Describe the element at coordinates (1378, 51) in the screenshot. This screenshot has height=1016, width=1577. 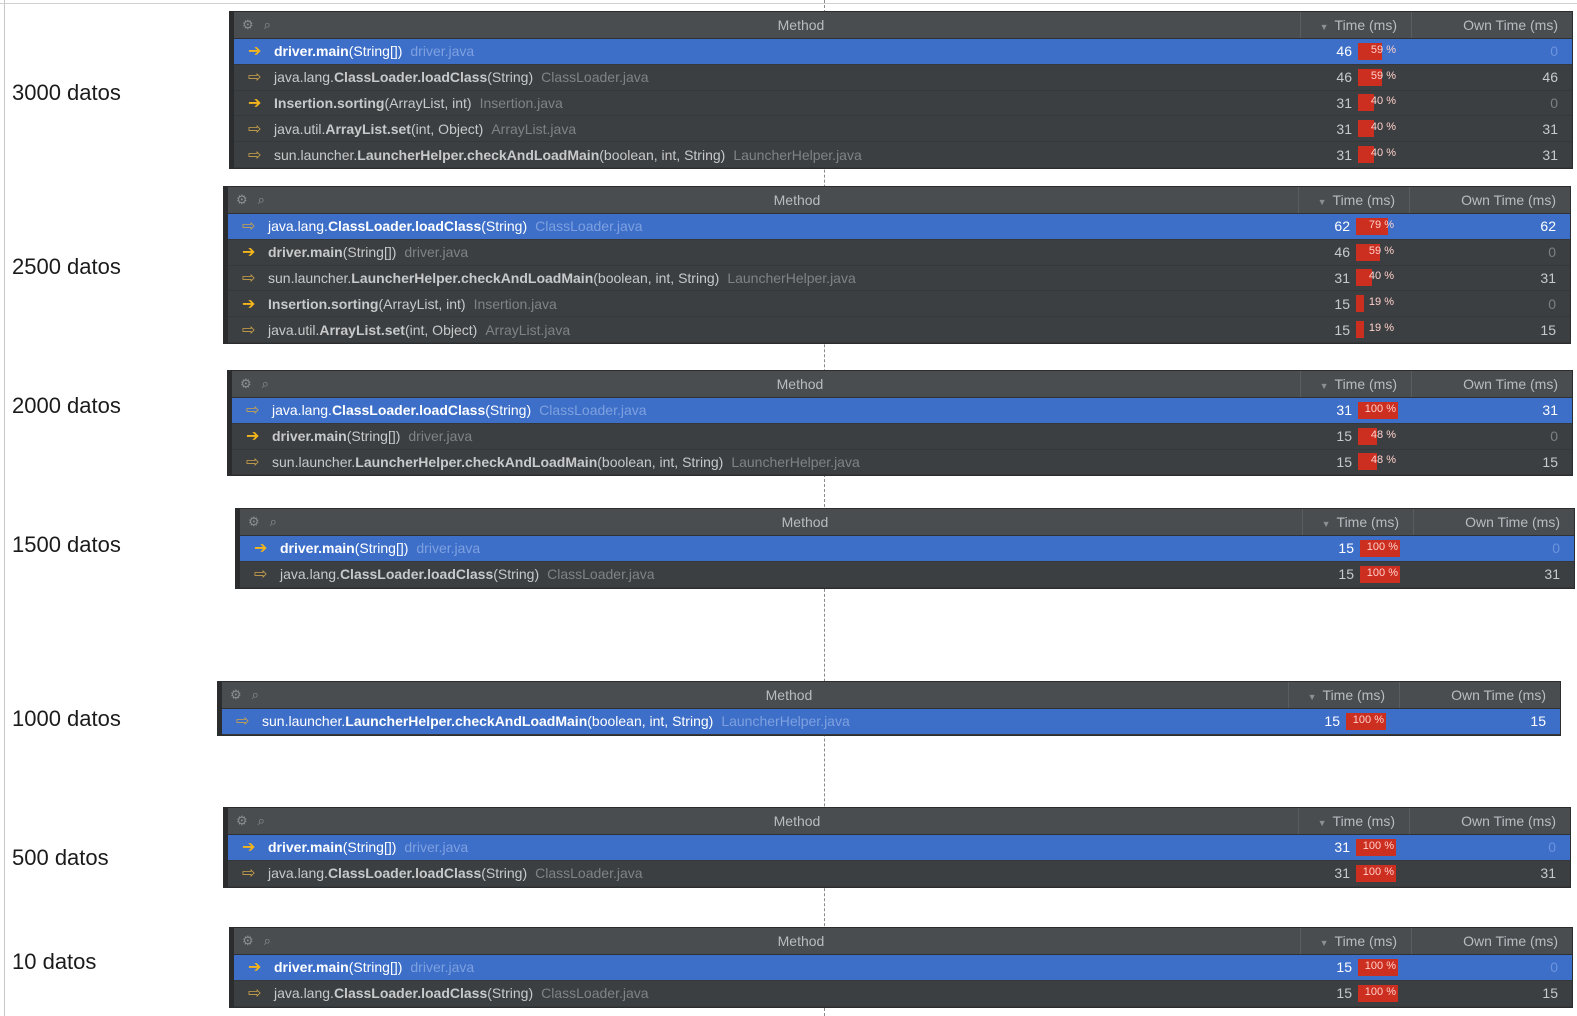
I see `percent-bar: 59 %` at that location.